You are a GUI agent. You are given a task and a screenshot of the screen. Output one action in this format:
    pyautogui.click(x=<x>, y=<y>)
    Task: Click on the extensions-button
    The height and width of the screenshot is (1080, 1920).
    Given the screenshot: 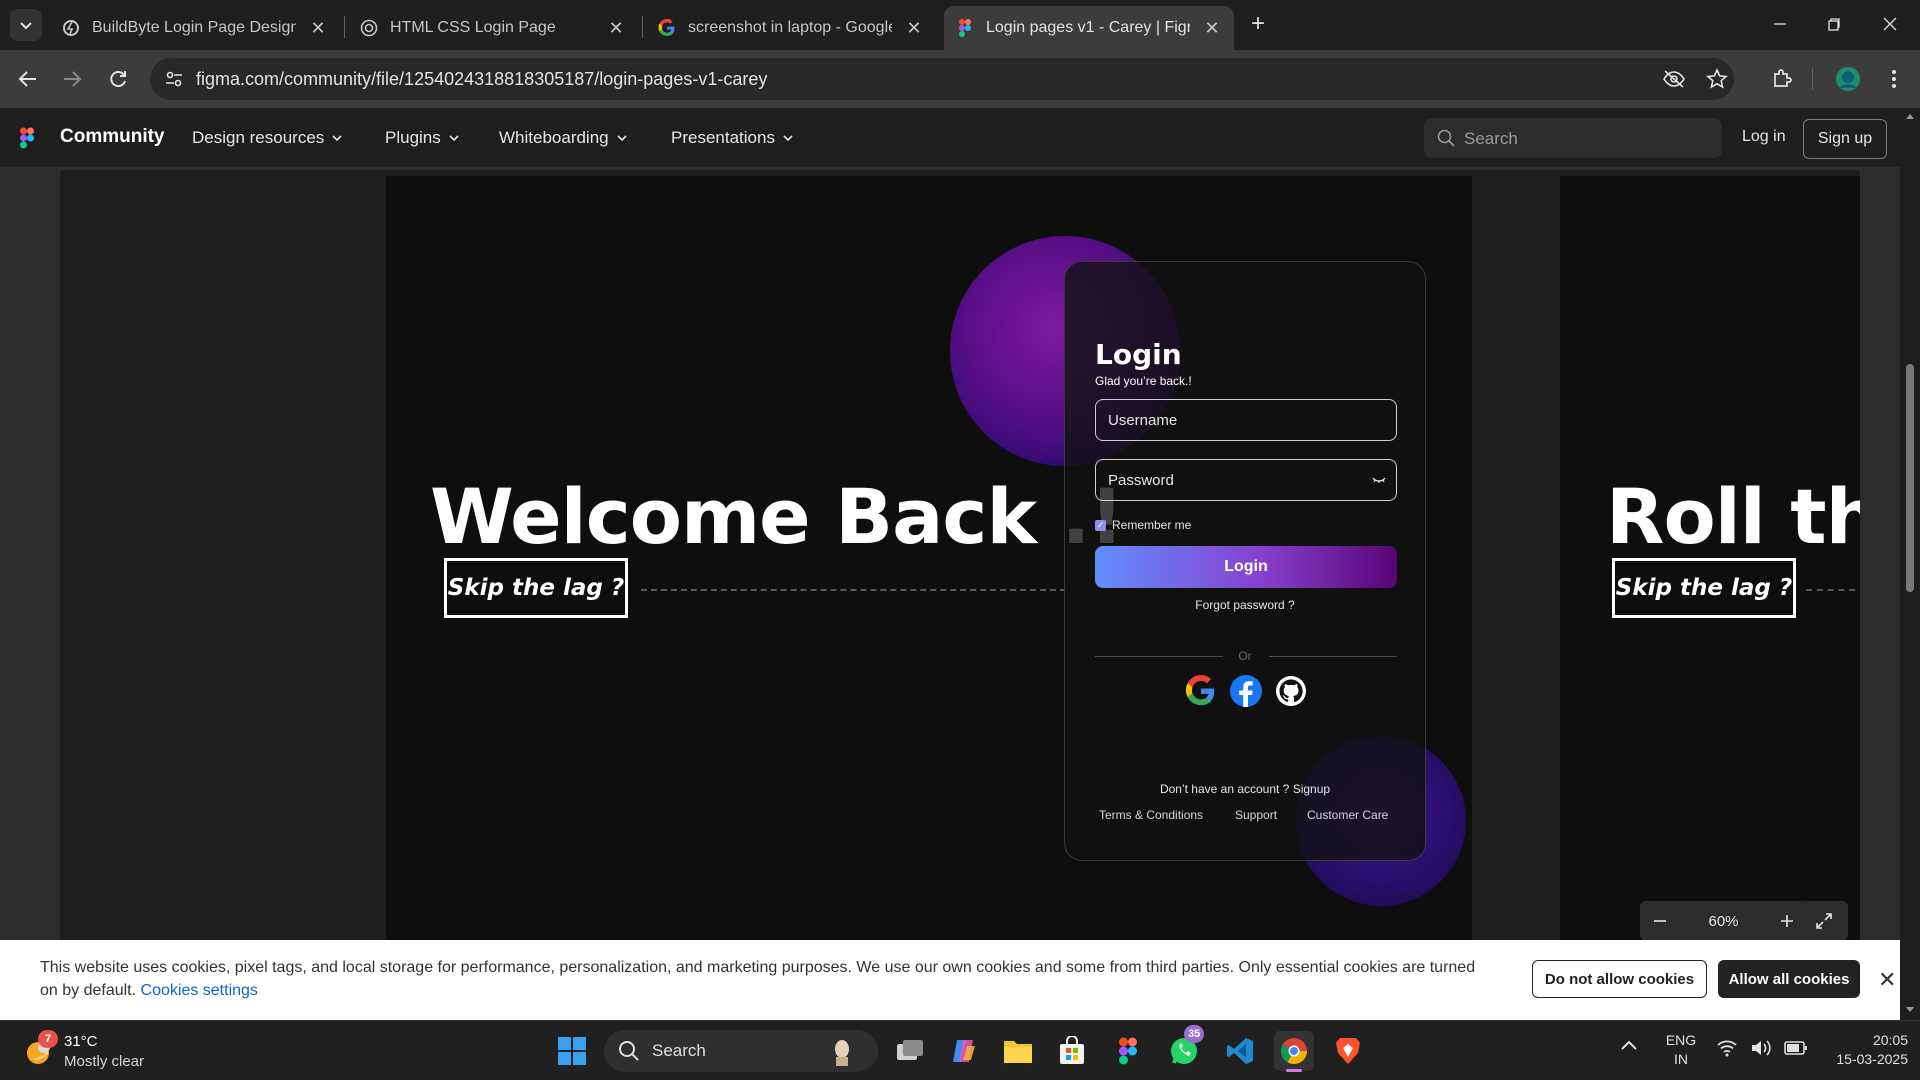 What is the action you would take?
    pyautogui.click(x=1782, y=79)
    